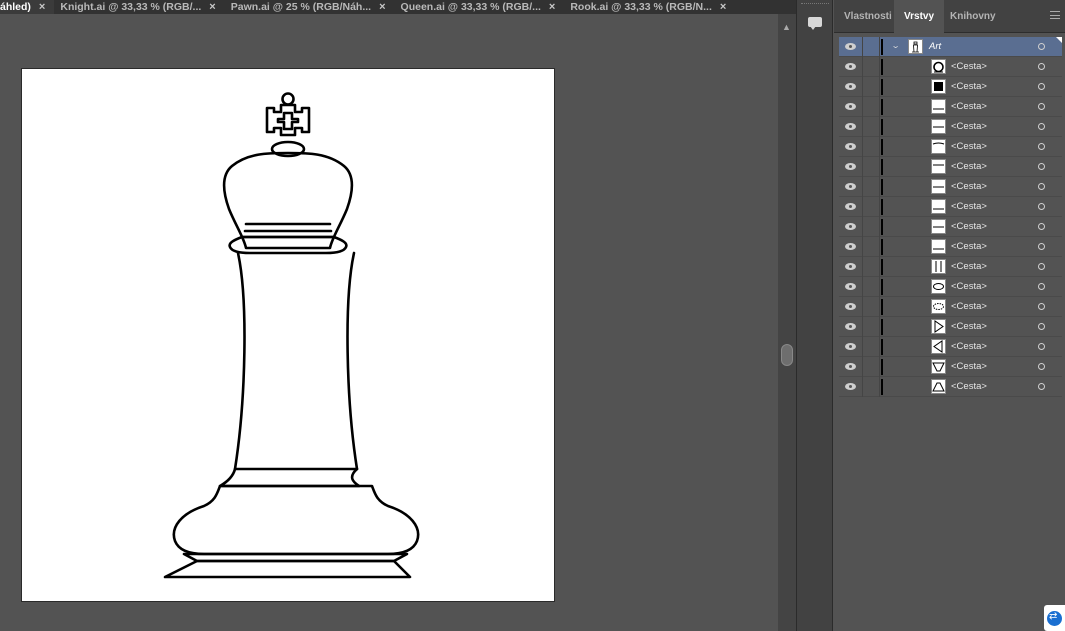  I want to click on document-tab: Queen.ai @ 33,33 % (RGB/... ×, so click(480, 7).